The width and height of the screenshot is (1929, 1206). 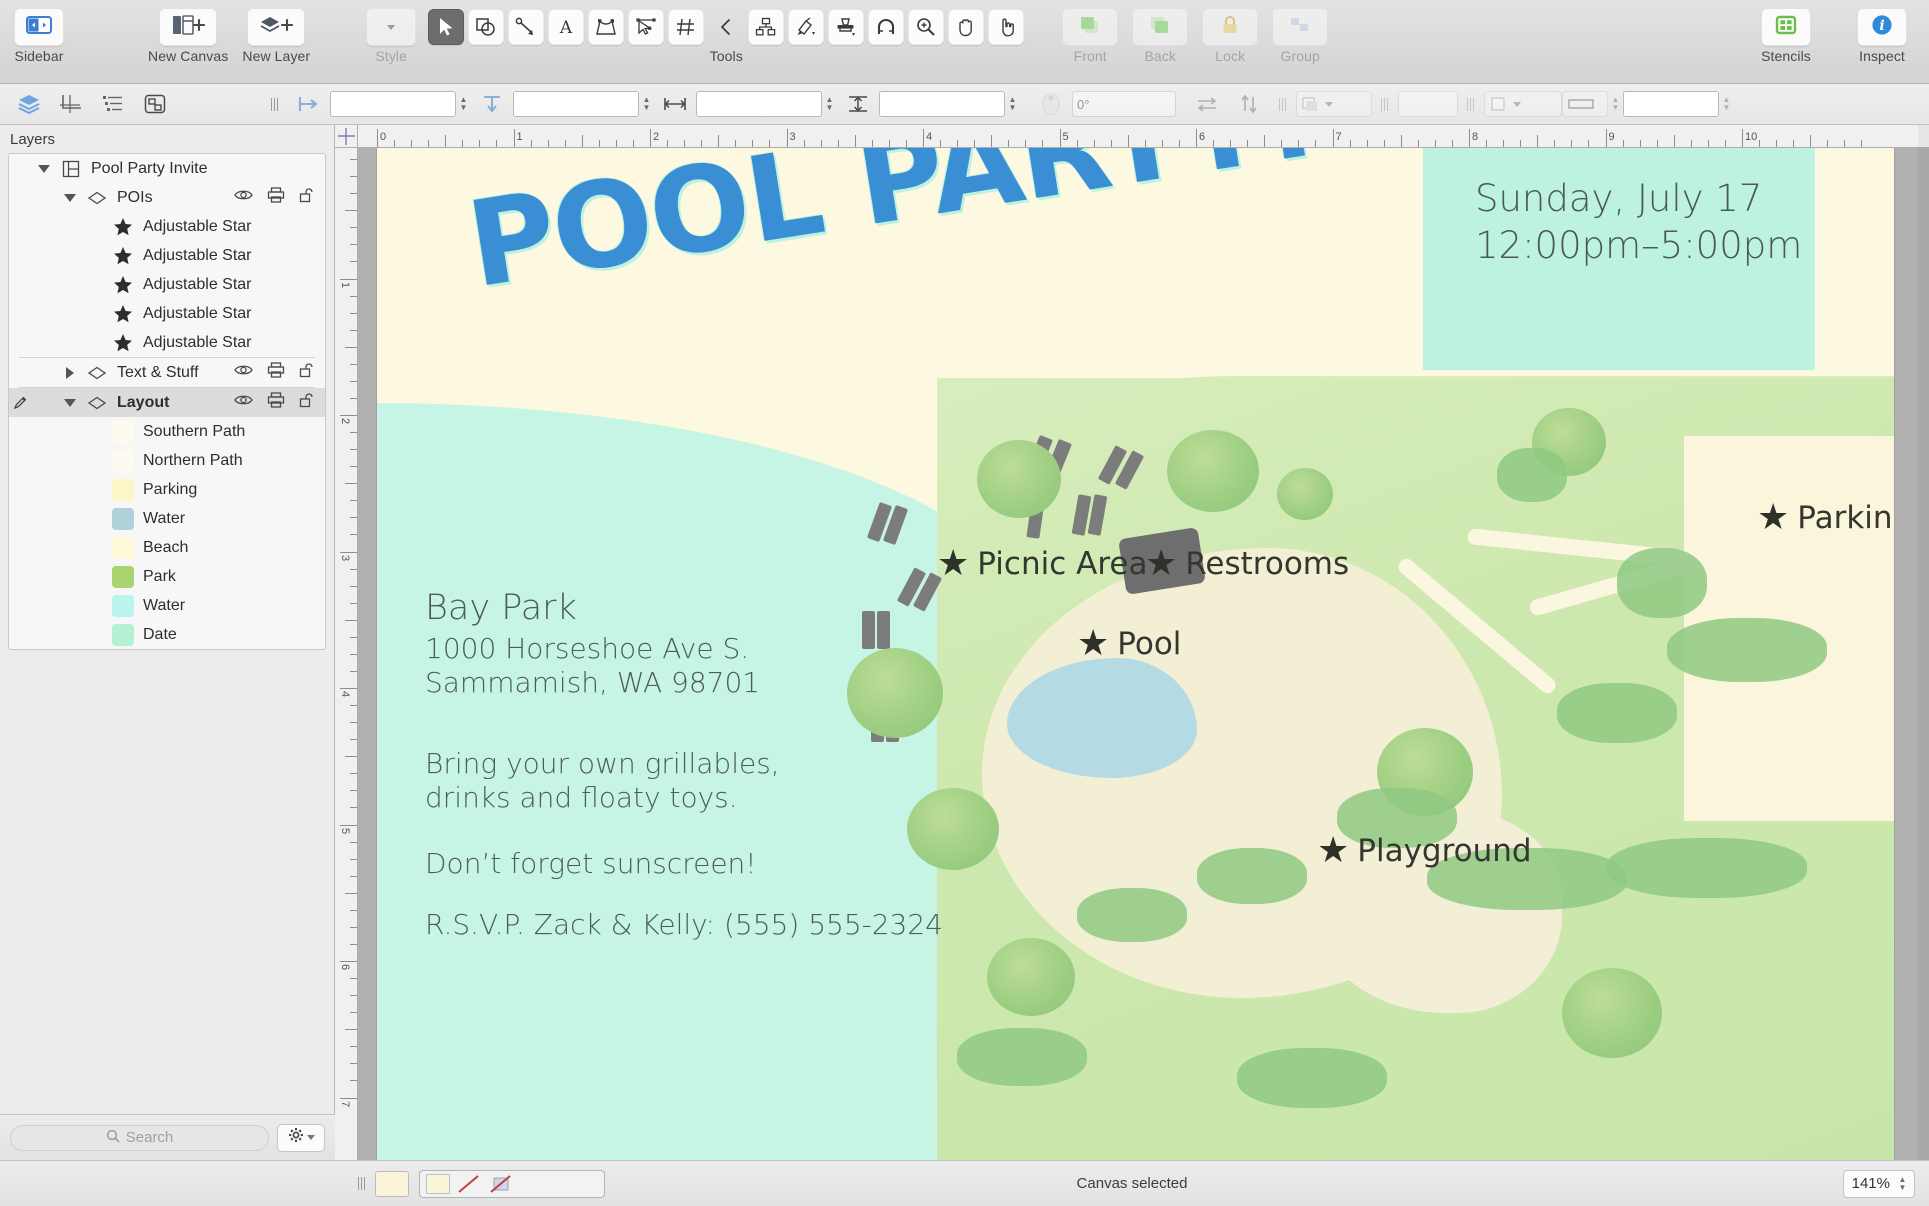 What do you see at coordinates (446, 27) in the screenshot?
I see `selection-tool-button` at bounding box center [446, 27].